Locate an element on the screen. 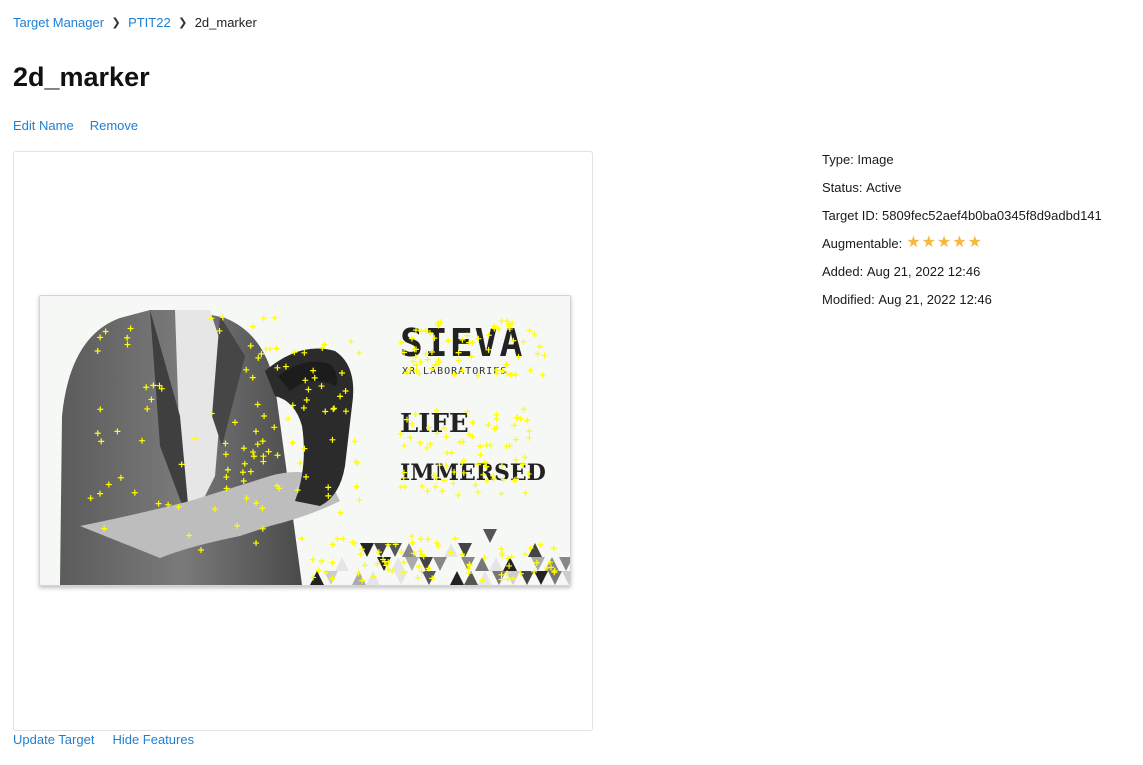 This screenshot has width=1143, height=765. breadcrumb-target-manager: Target Manager is located at coordinates (58, 22).